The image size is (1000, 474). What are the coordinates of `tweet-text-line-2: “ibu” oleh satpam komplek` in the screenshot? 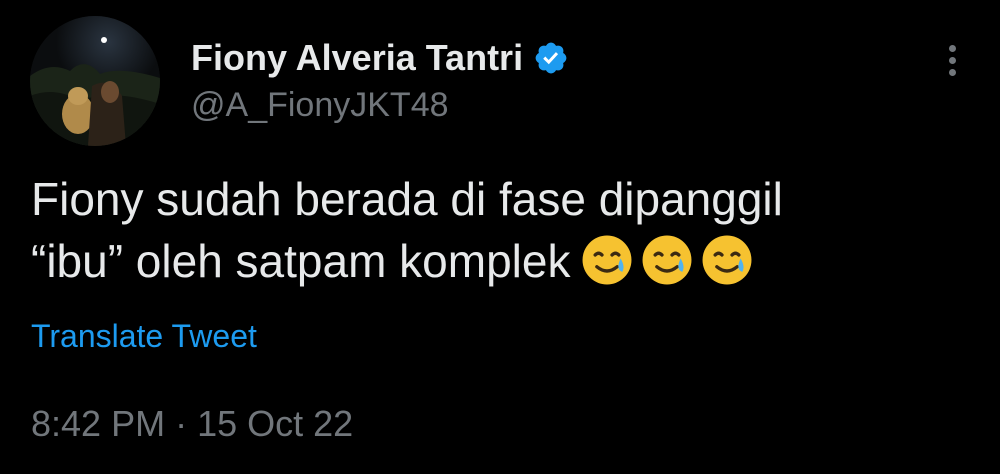 It's located at (301, 261).